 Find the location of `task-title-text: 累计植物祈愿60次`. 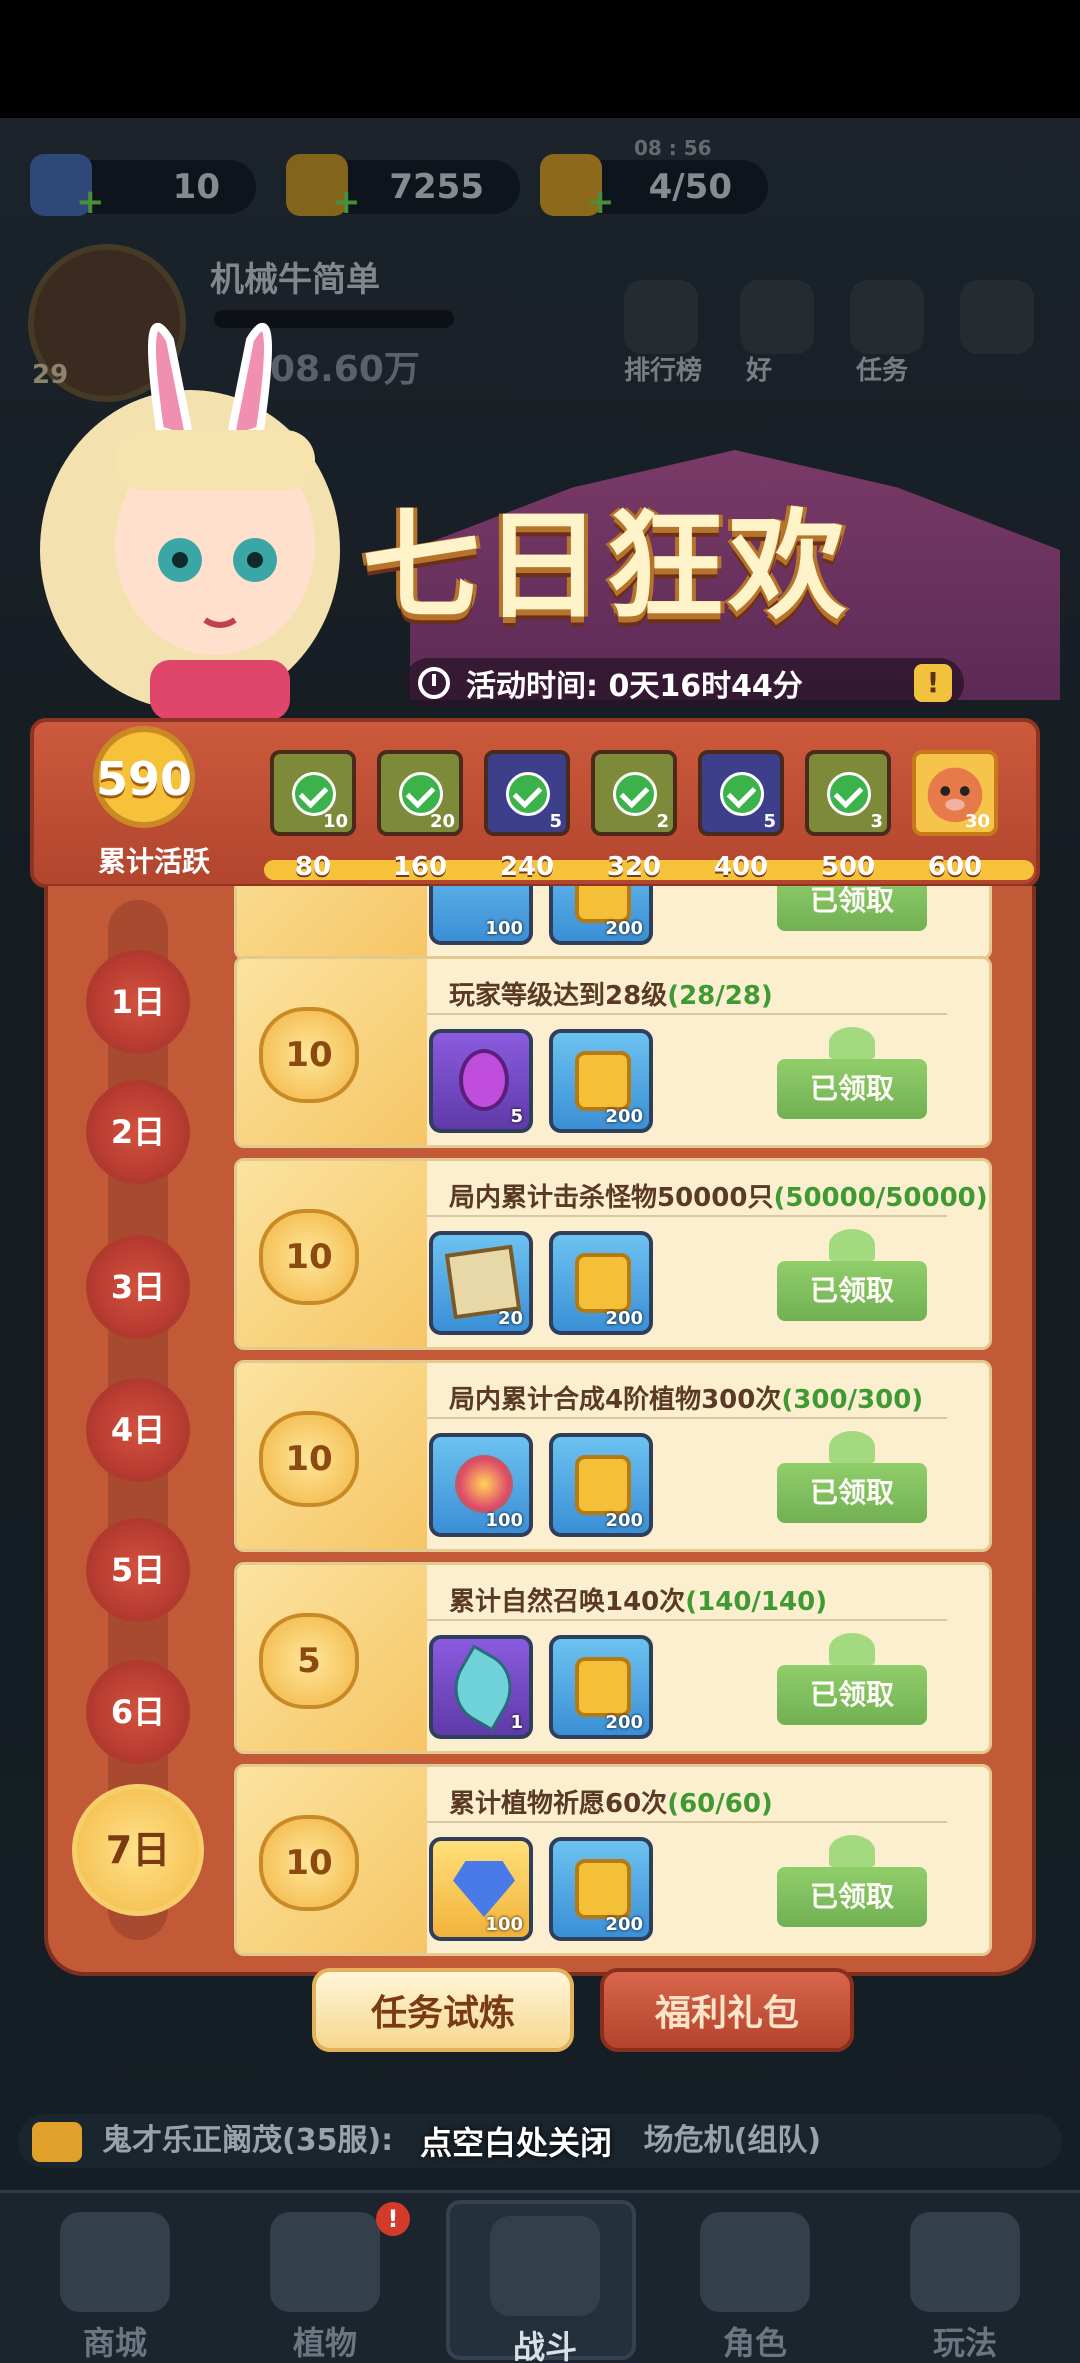

task-title-text: 累计植物祈愿60次 is located at coordinates (558, 1804).